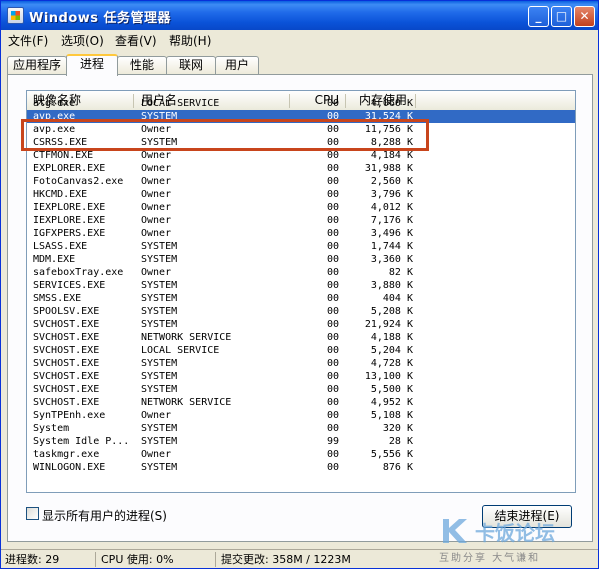 This screenshot has width=599, height=569. What do you see at coordinates (92, 65) in the screenshot?
I see `tab-processes: 进程` at bounding box center [92, 65].